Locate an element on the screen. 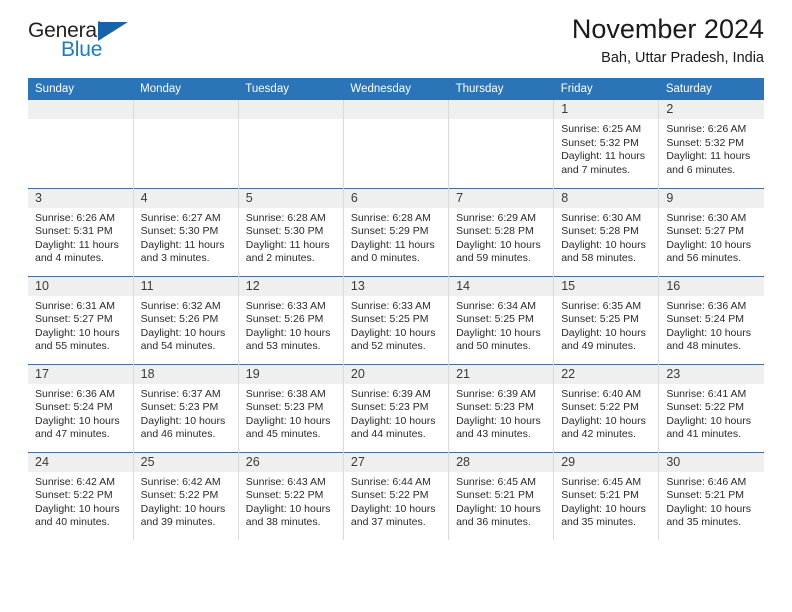 Image resolution: width=792 pixels, height=612 pixels. daylight-duration-line2: and 55 minutes. is located at coordinates (72, 346).